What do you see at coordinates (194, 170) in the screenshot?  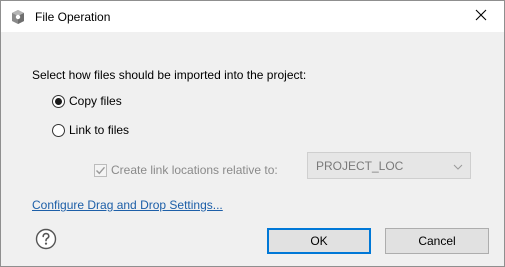 I see `relative-link-label: Create link locations relative to:` at bounding box center [194, 170].